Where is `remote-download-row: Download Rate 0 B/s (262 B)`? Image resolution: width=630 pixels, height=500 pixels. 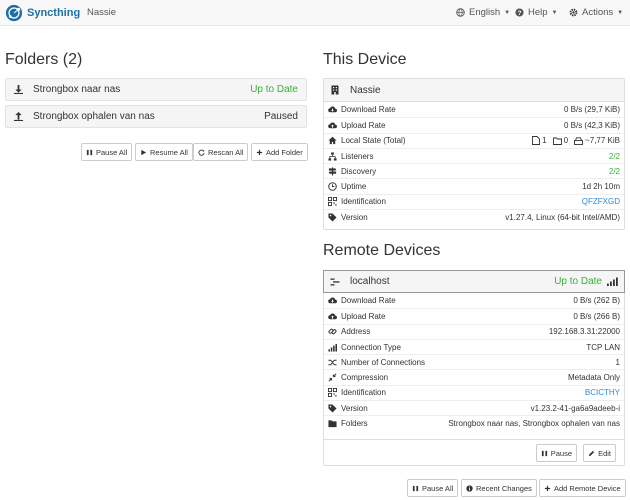 remote-download-row: Download Rate 0 B/s (262 B) is located at coordinates (474, 300).